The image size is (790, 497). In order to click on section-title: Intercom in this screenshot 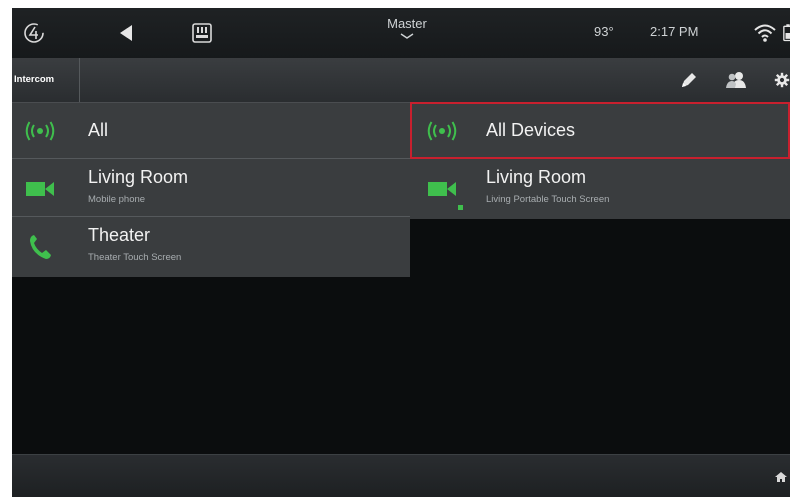, I will do `click(46, 80)`.